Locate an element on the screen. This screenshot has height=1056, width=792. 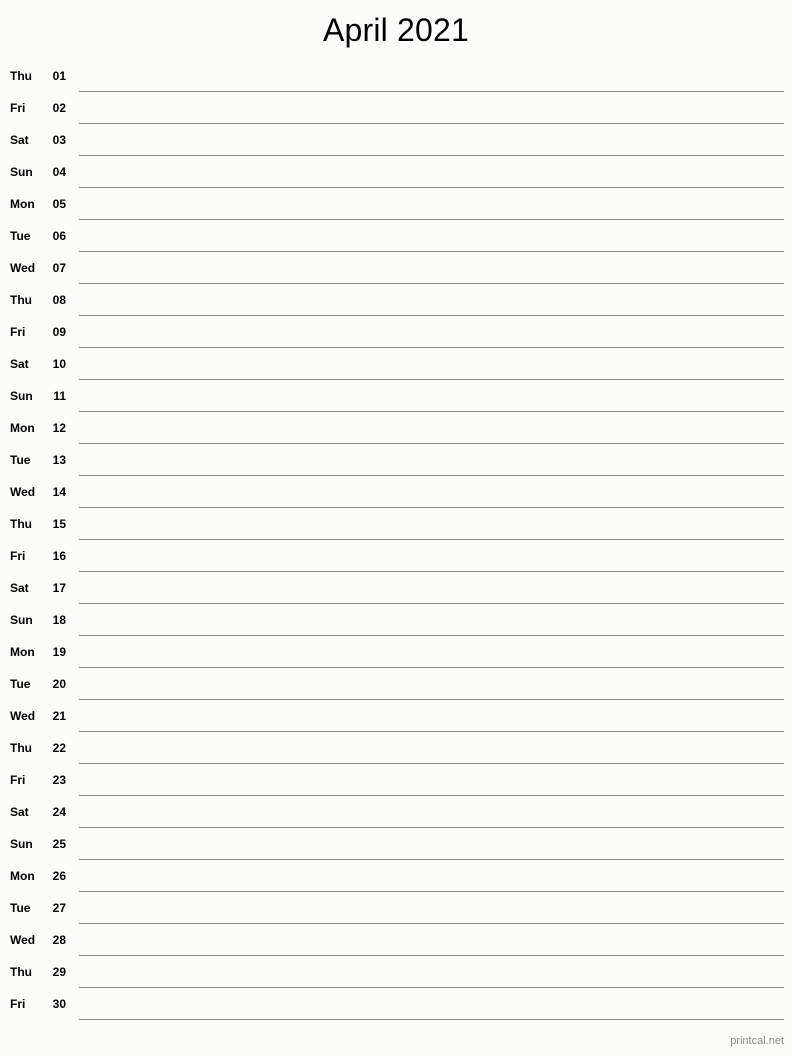
day-row: Sat 03 is located at coordinates (396, 144).